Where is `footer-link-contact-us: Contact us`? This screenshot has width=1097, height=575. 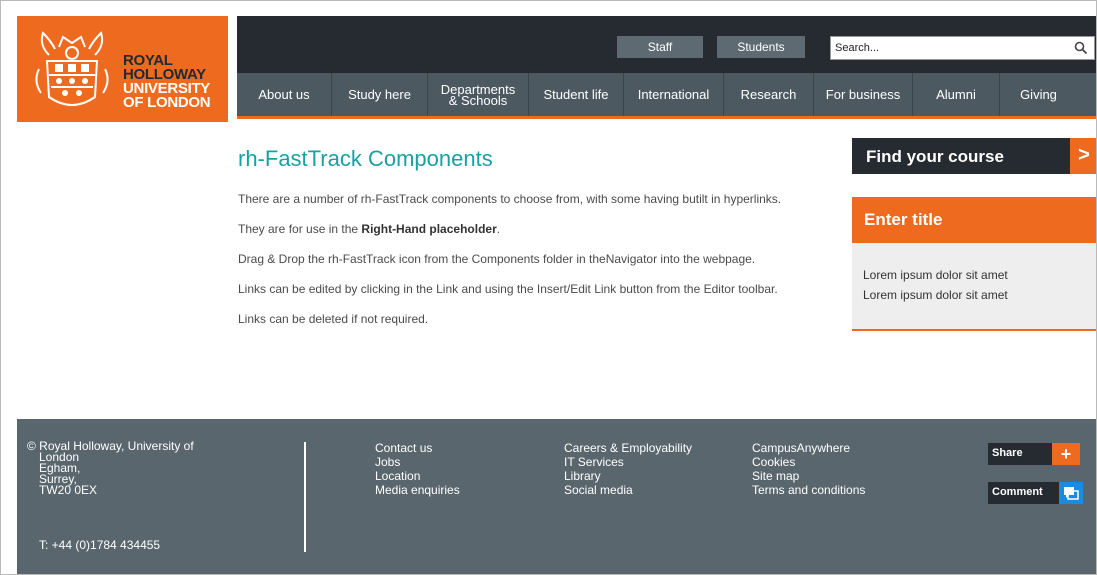 footer-link-contact-us: Contact us is located at coordinates (417, 448).